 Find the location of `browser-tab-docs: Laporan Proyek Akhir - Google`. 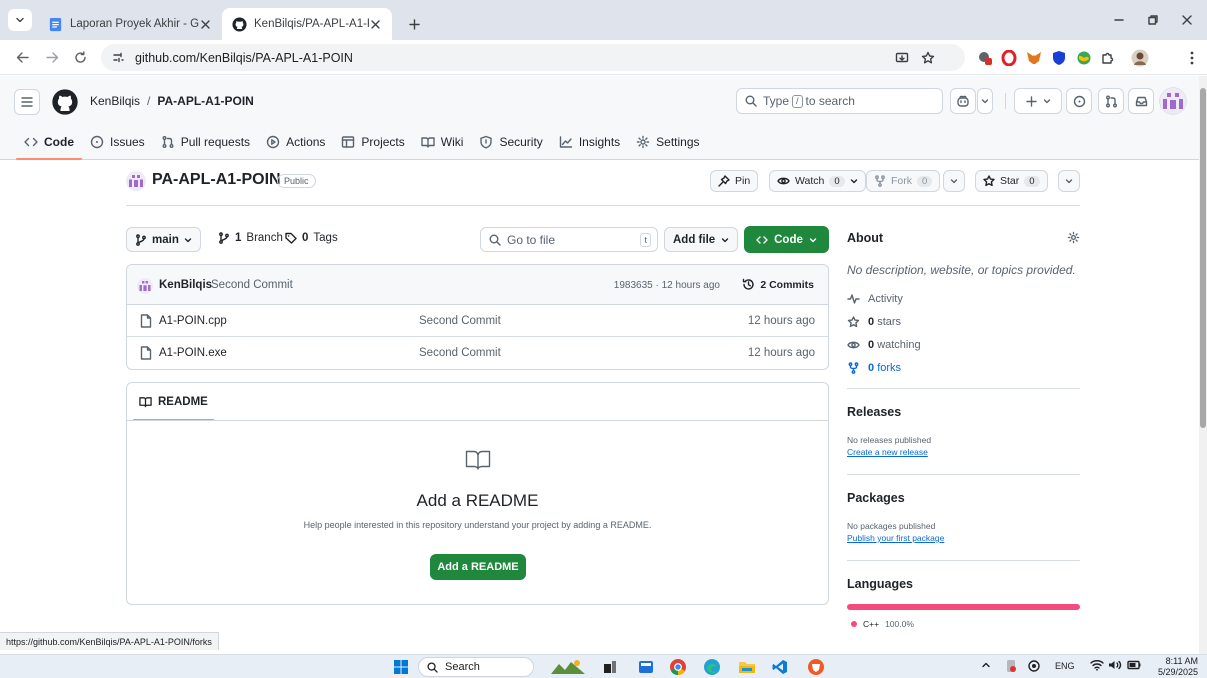

browser-tab-docs: Laporan Proyek Akhir - Google is located at coordinates (130, 24).